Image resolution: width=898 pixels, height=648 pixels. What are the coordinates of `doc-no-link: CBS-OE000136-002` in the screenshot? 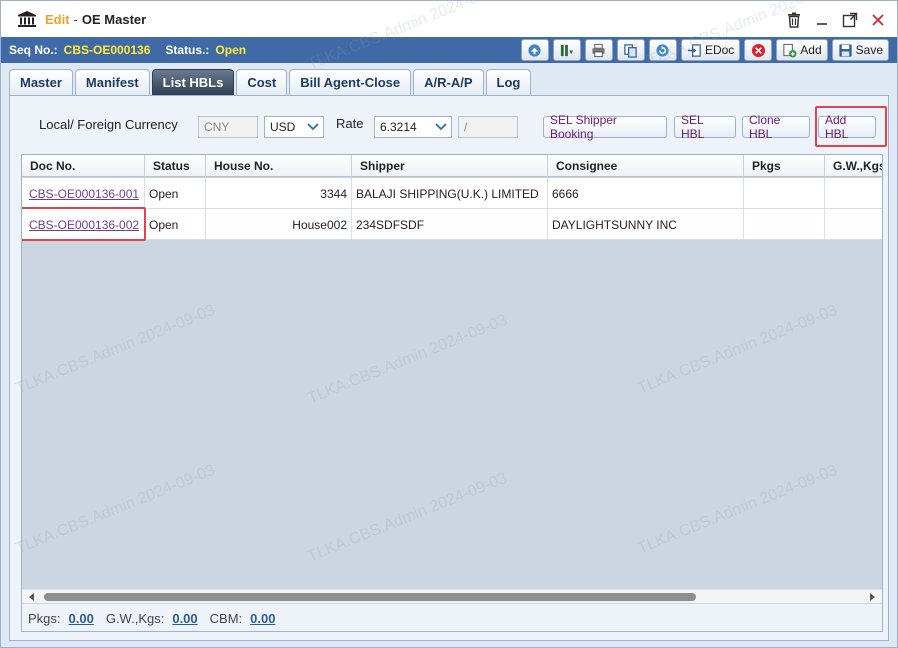 It's located at (82, 225).